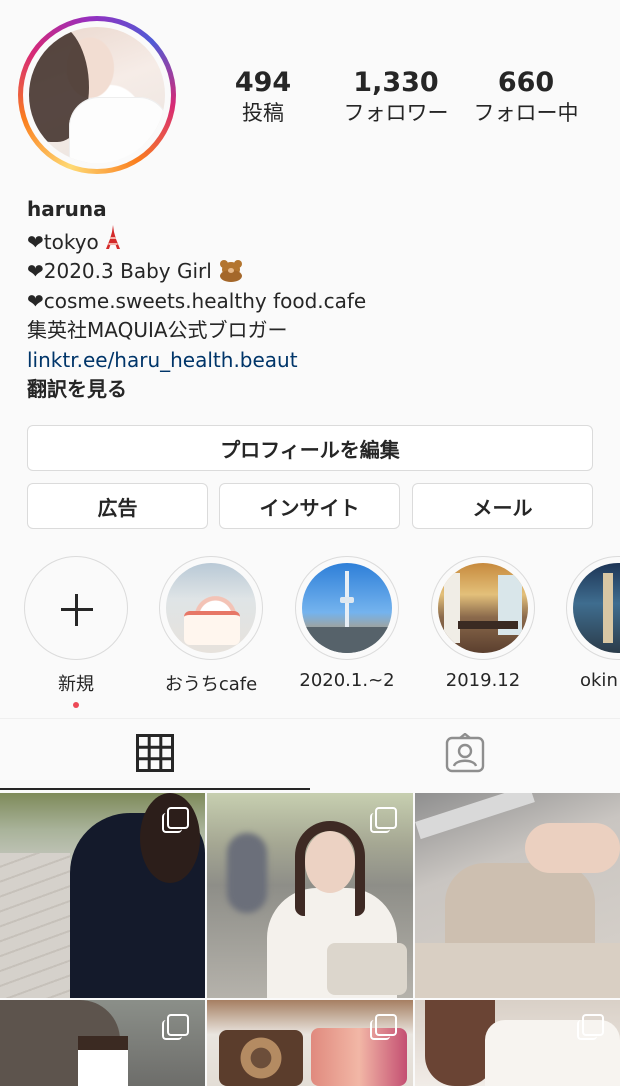 Image resolution: width=620 pixels, height=1086 pixels. What do you see at coordinates (211, 684) in the screenshot?
I see `highlight-label: おうちcafe` at bounding box center [211, 684].